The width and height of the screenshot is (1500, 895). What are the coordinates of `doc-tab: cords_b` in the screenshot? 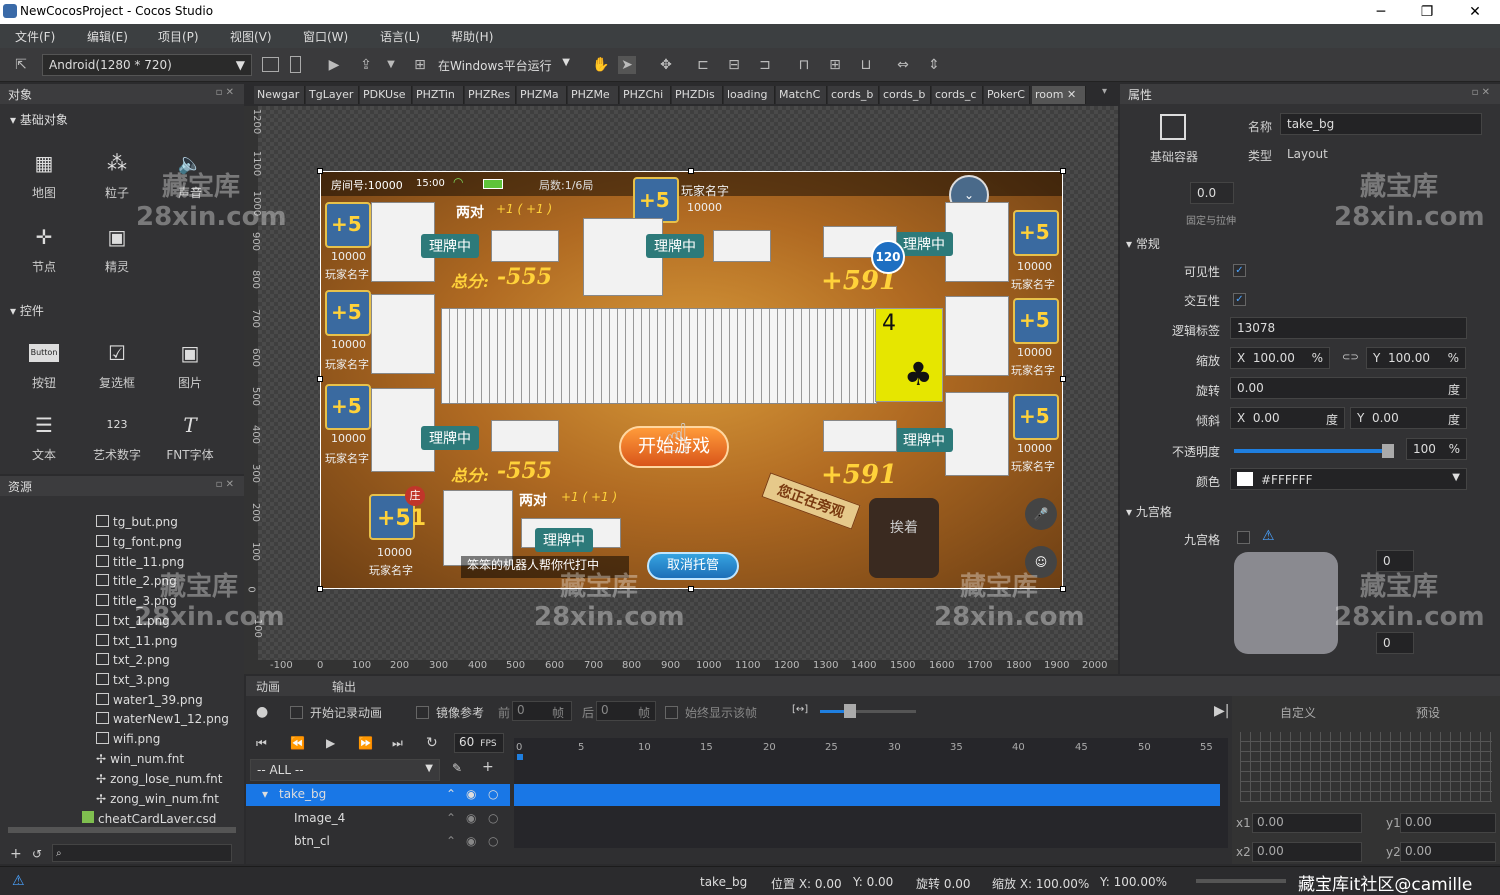 It's located at (853, 95).